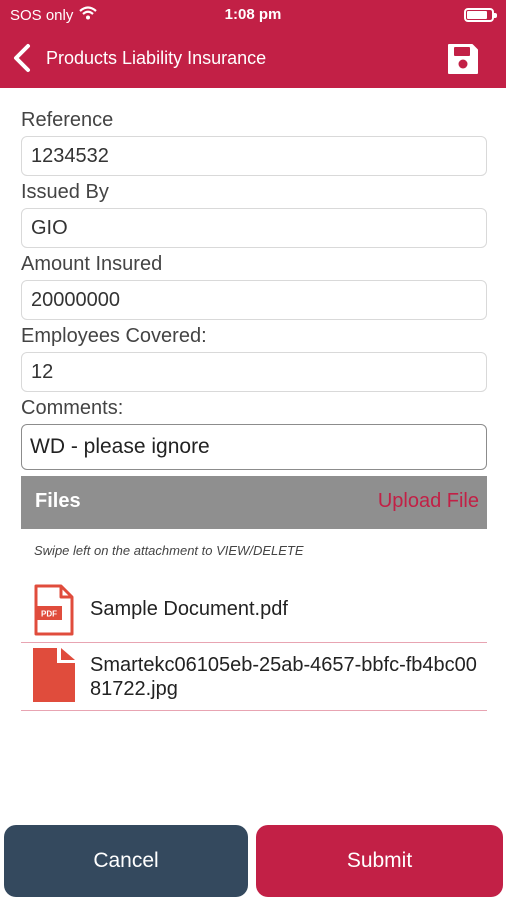 The image size is (506, 900). Describe the element at coordinates (477, 15) in the screenshot. I see `battery-level` at that location.